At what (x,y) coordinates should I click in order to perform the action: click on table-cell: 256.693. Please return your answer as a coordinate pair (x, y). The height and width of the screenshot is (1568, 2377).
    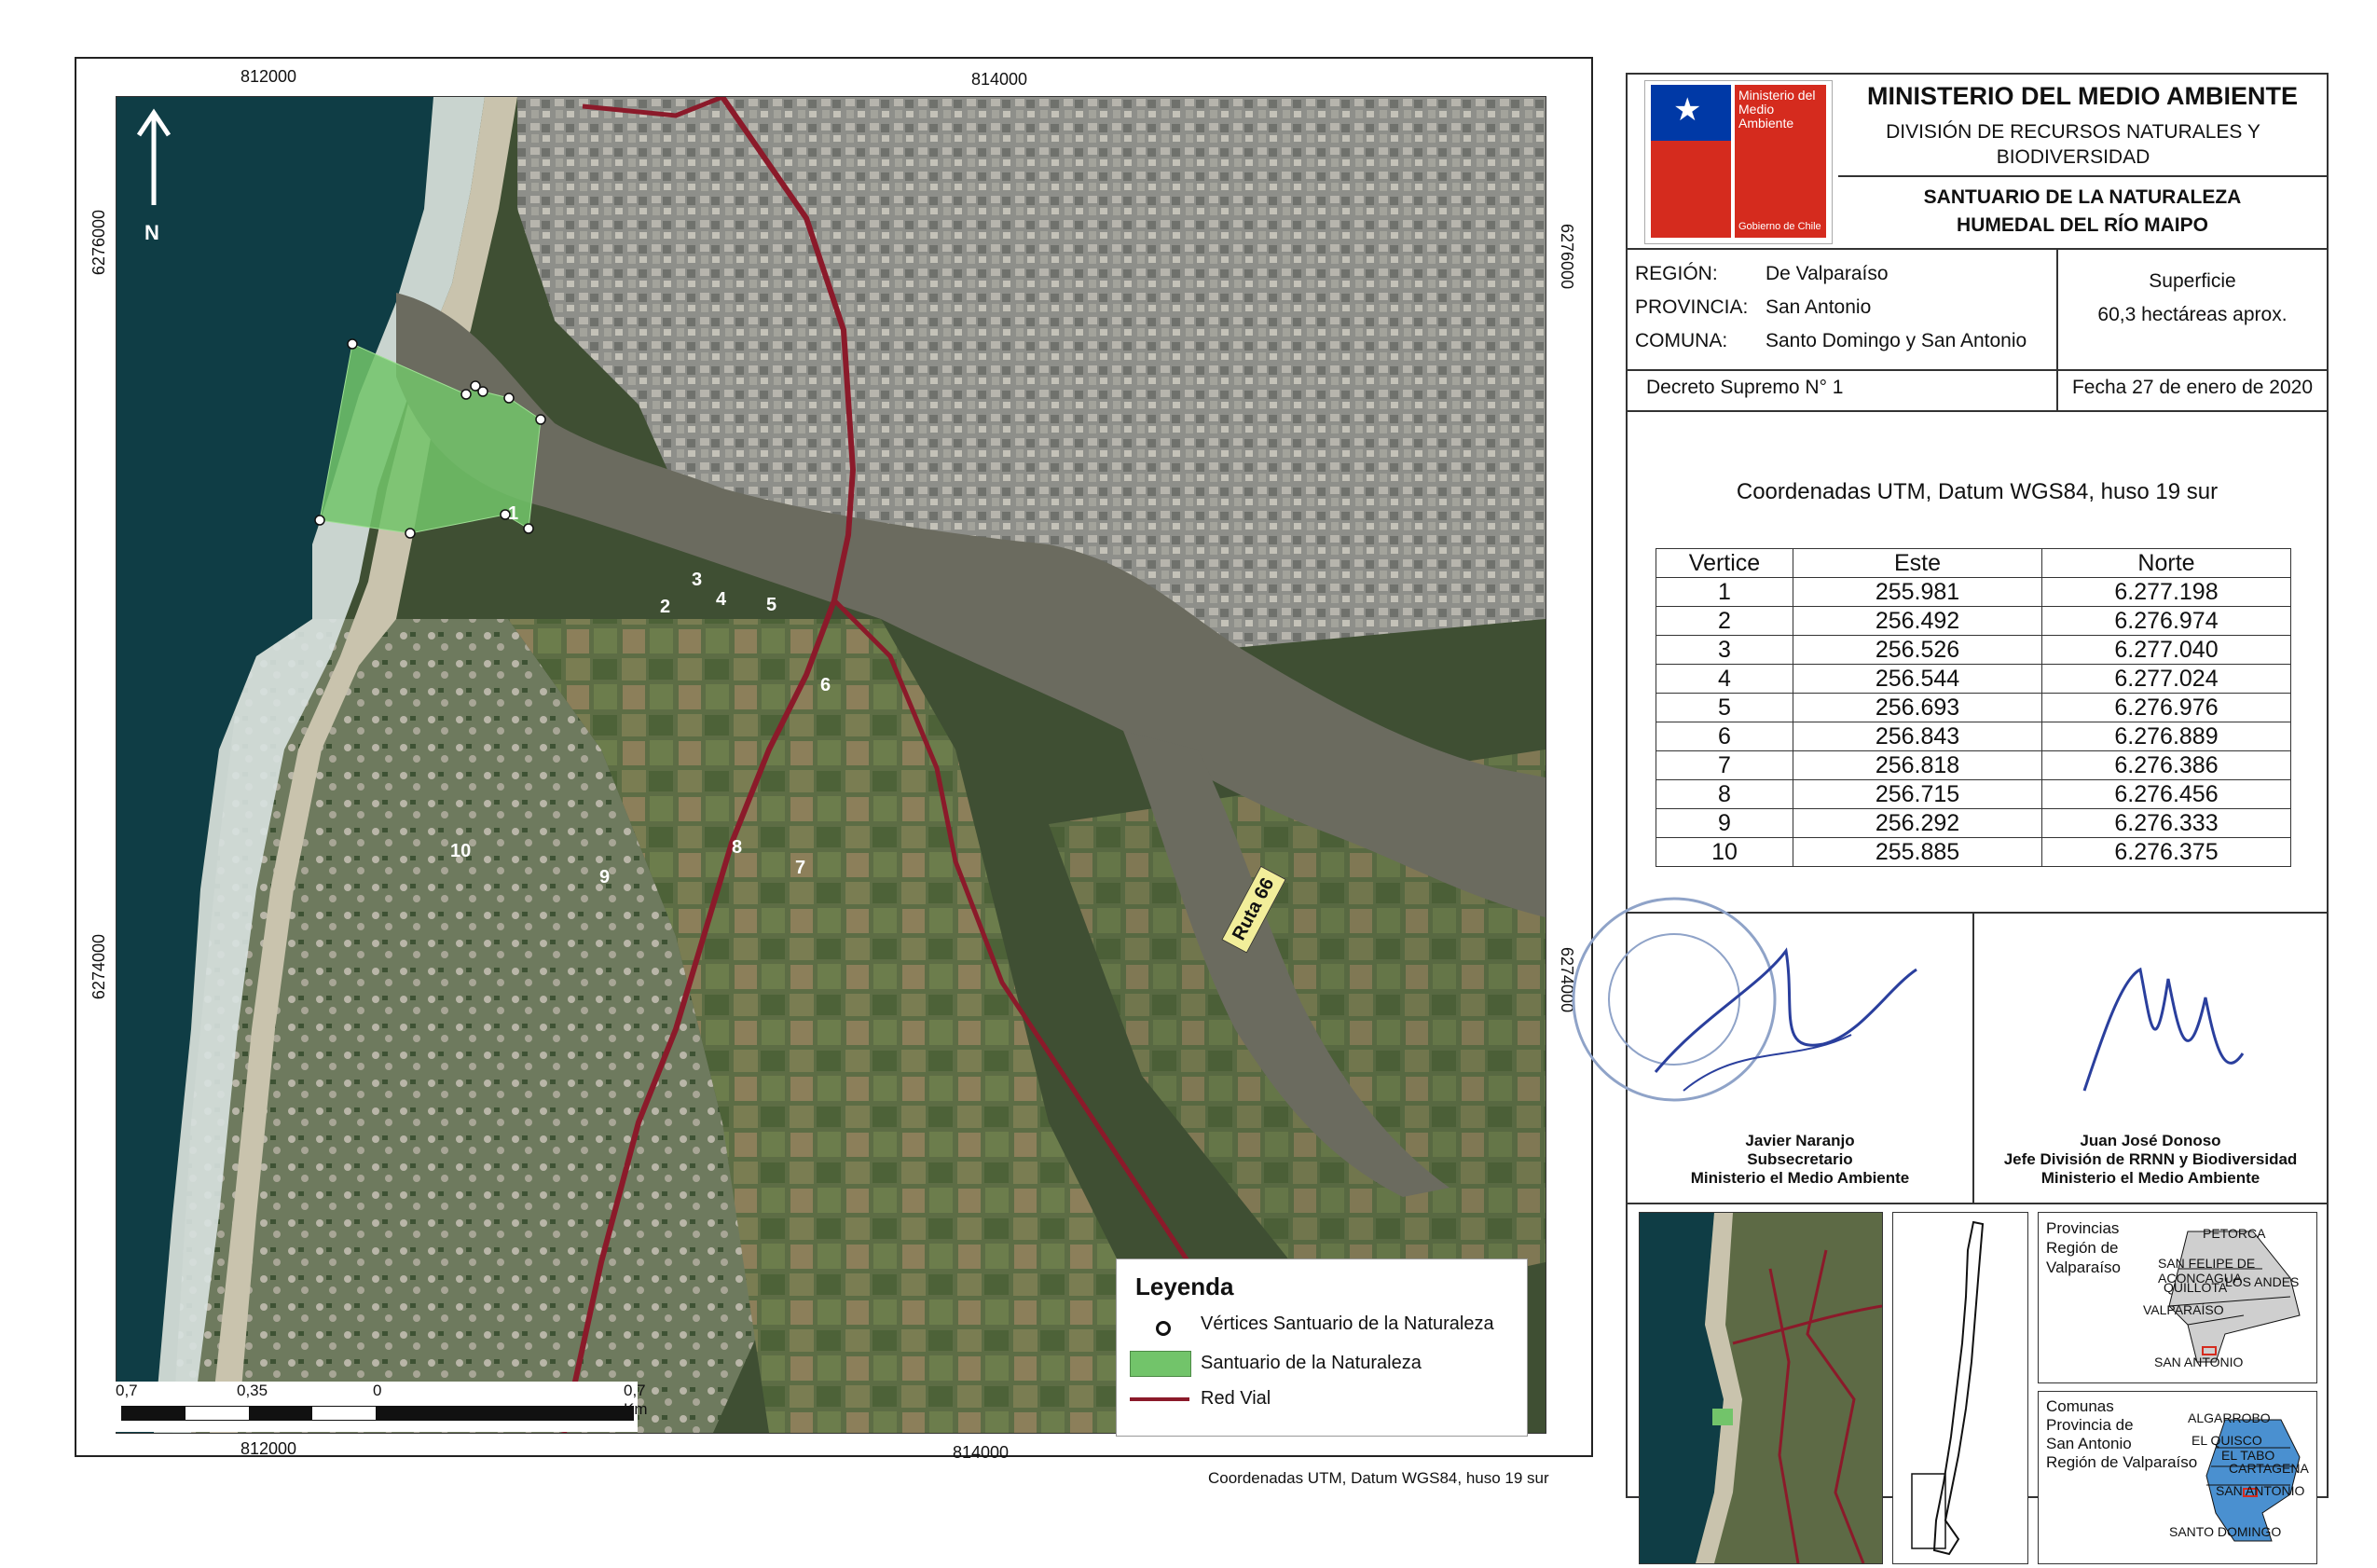
    Looking at the image, I should click on (1917, 707).